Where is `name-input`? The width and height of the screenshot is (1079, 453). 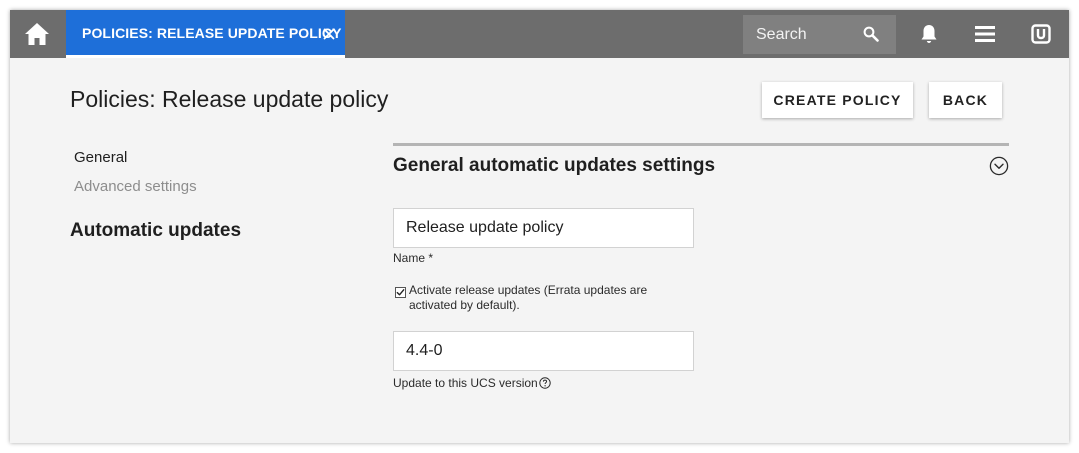 name-input is located at coordinates (543, 228).